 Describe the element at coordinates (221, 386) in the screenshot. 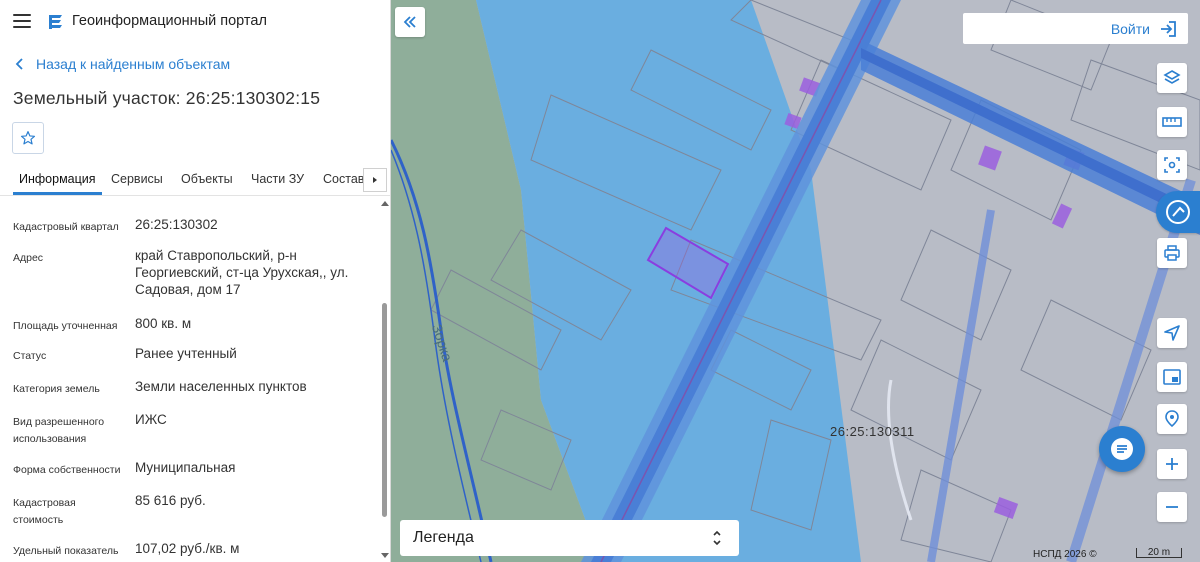

I see `info-value: Земли населенных пунктов` at that location.